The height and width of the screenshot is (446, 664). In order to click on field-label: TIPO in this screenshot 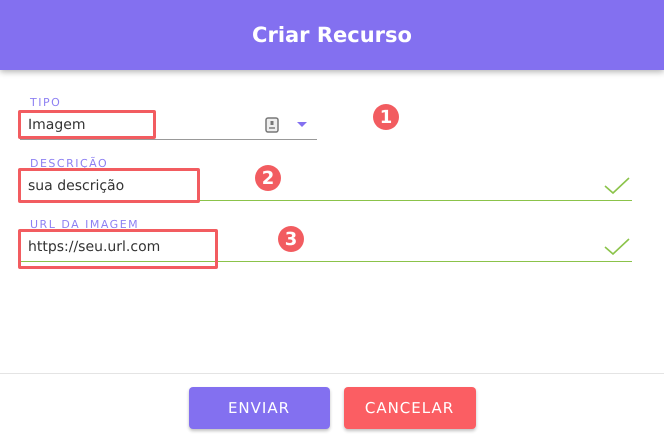, I will do `click(46, 103)`.